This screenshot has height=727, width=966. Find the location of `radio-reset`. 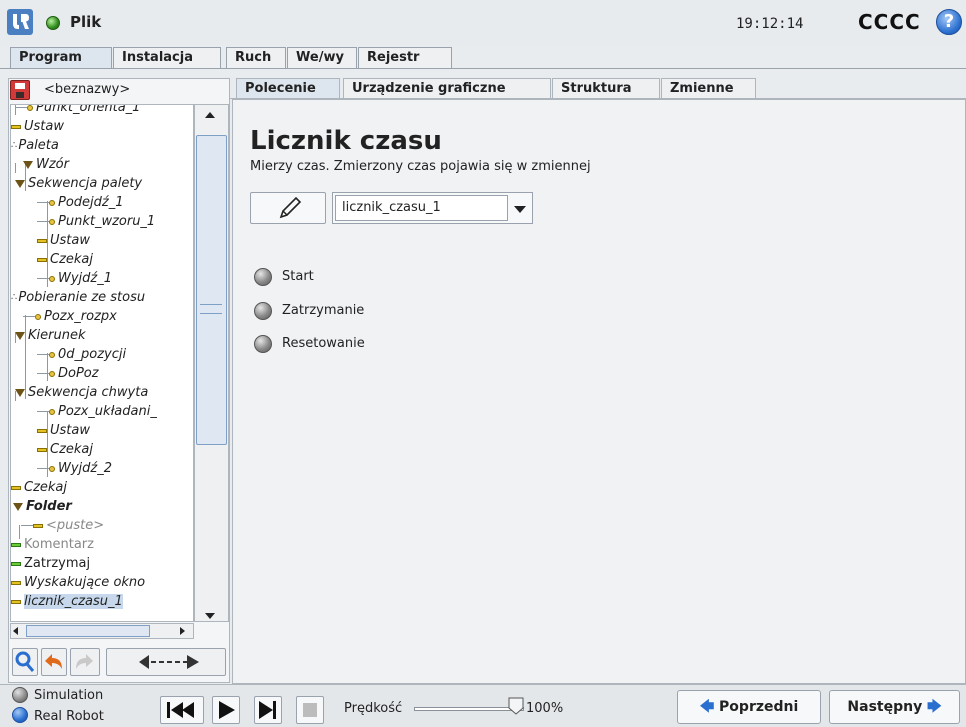

radio-reset is located at coordinates (263, 344).